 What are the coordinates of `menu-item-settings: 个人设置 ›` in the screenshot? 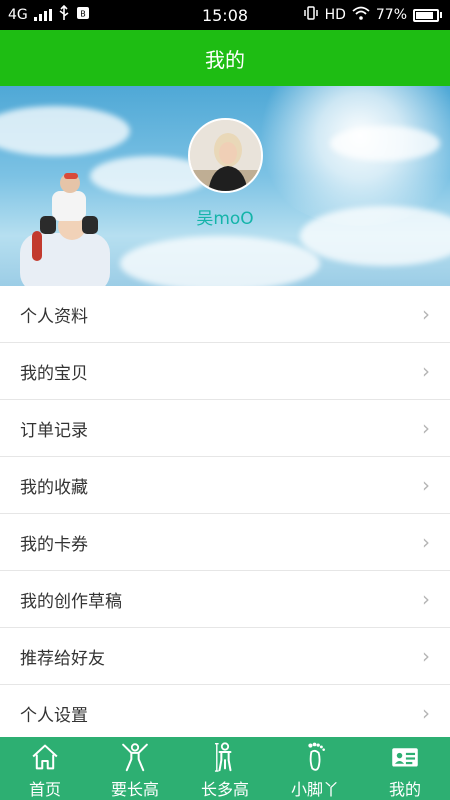 It's located at (225, 713).